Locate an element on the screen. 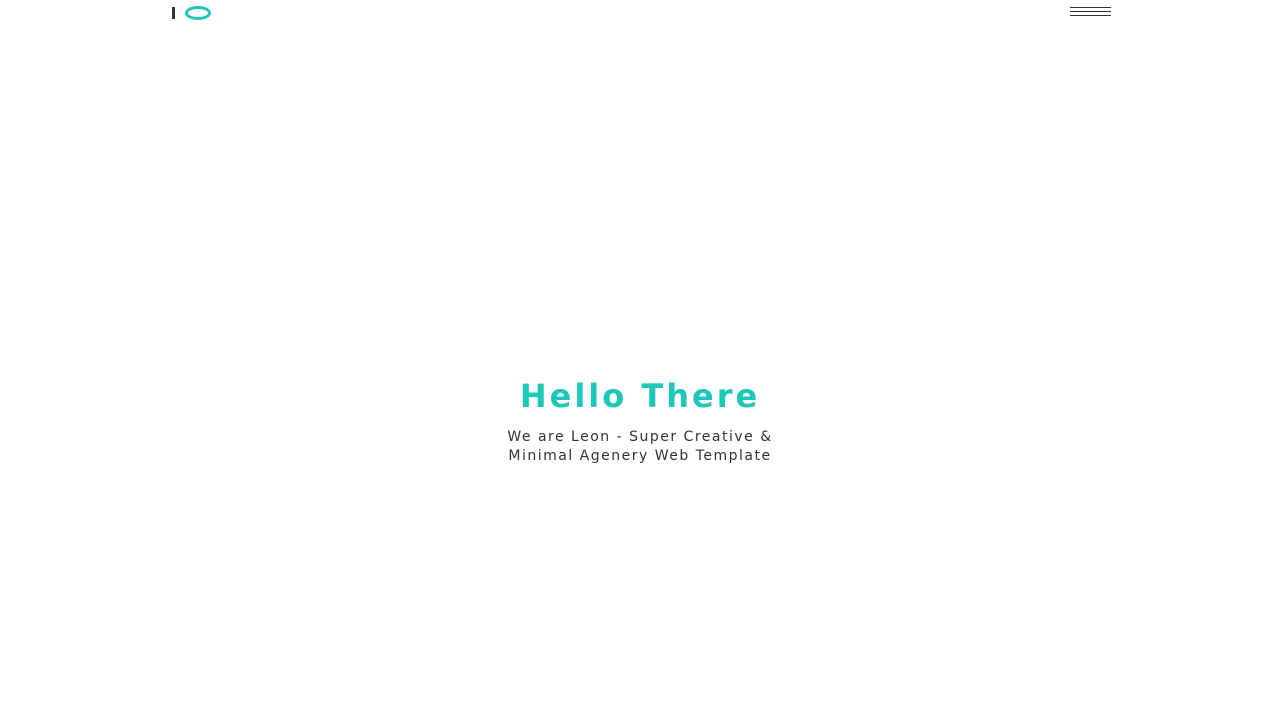 The height and width of the screenshot is (720, 1280). logo-bar-icon is located at coordinates (173, 13).